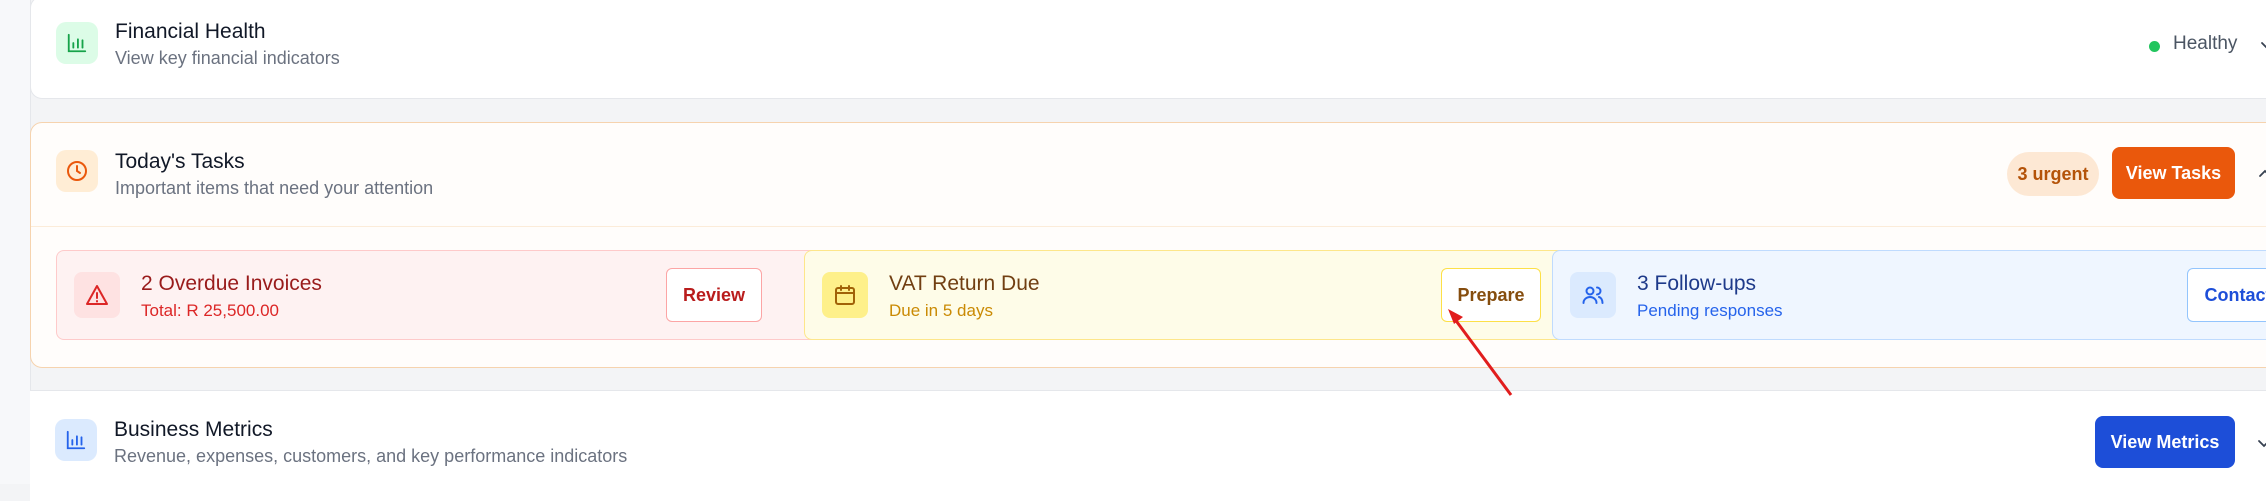 This screenshot has height=501, width=2266. I want to click on clock-icon, so click(77, 171).